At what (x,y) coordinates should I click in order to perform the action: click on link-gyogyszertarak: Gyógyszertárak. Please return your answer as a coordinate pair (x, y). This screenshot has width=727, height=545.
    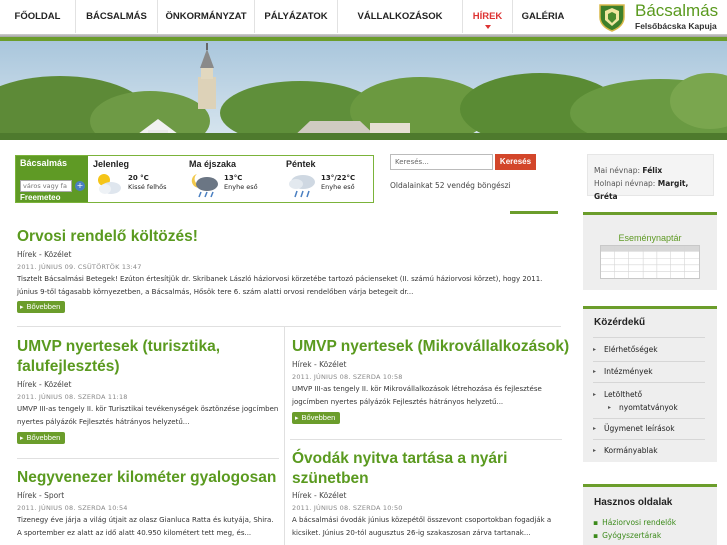
    Looking at the image, I should click on (627, 535).